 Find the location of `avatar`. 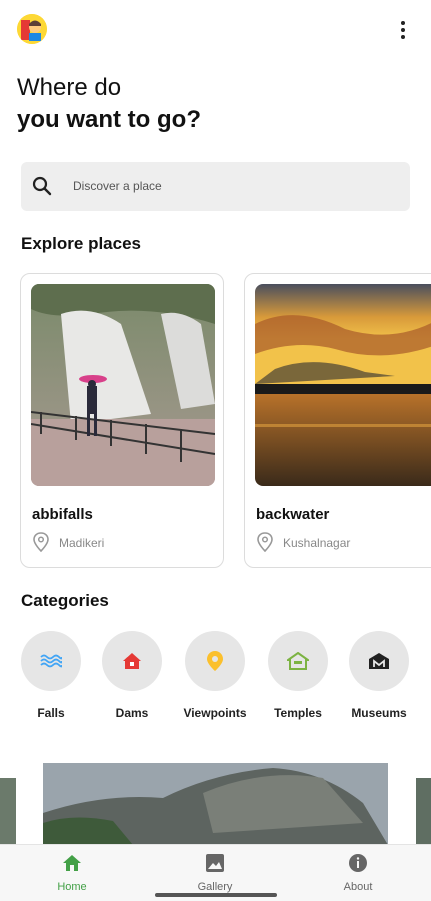

avatar is located at coordinates (32, 29).